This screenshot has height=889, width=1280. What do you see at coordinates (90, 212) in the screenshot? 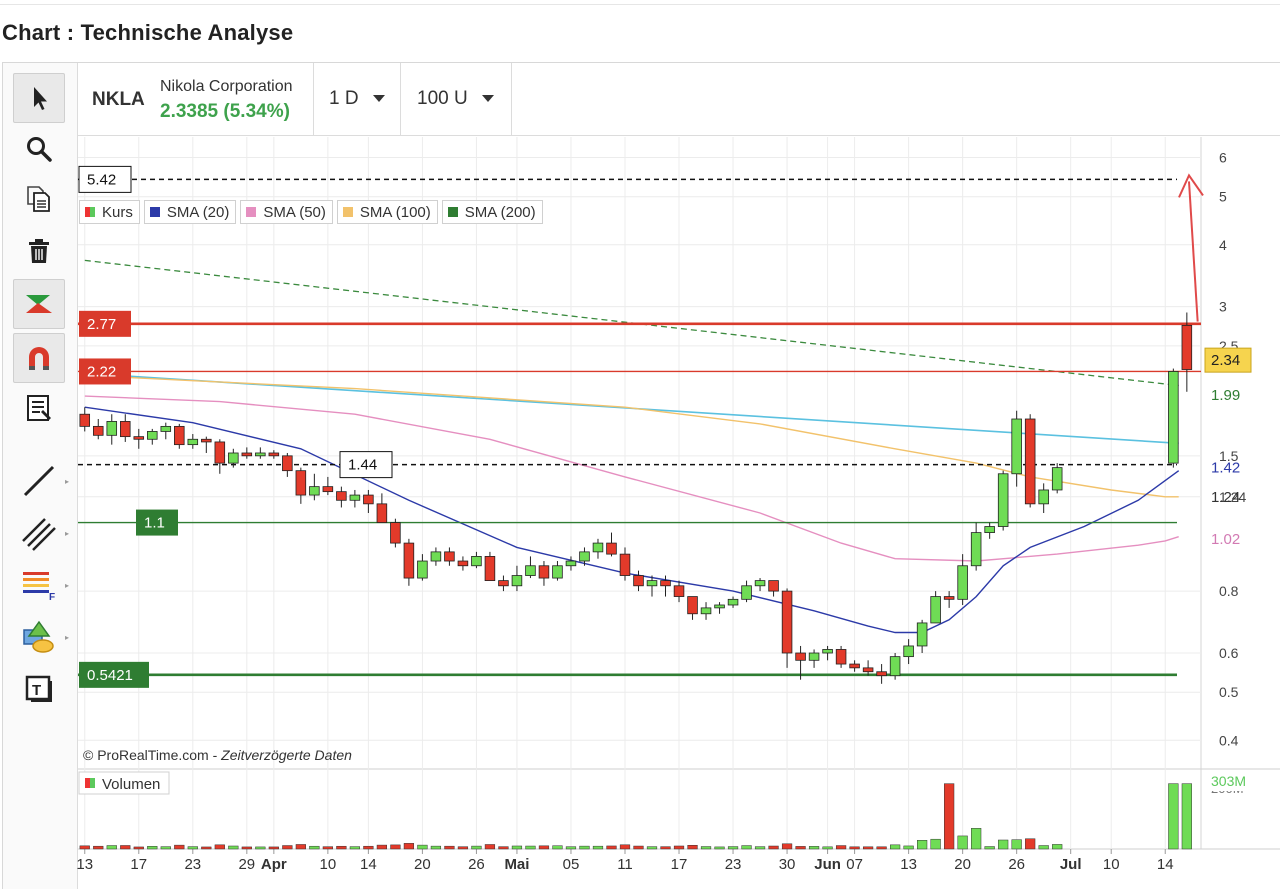
I see `kurs-swatch` at bounding box center [90, 212].